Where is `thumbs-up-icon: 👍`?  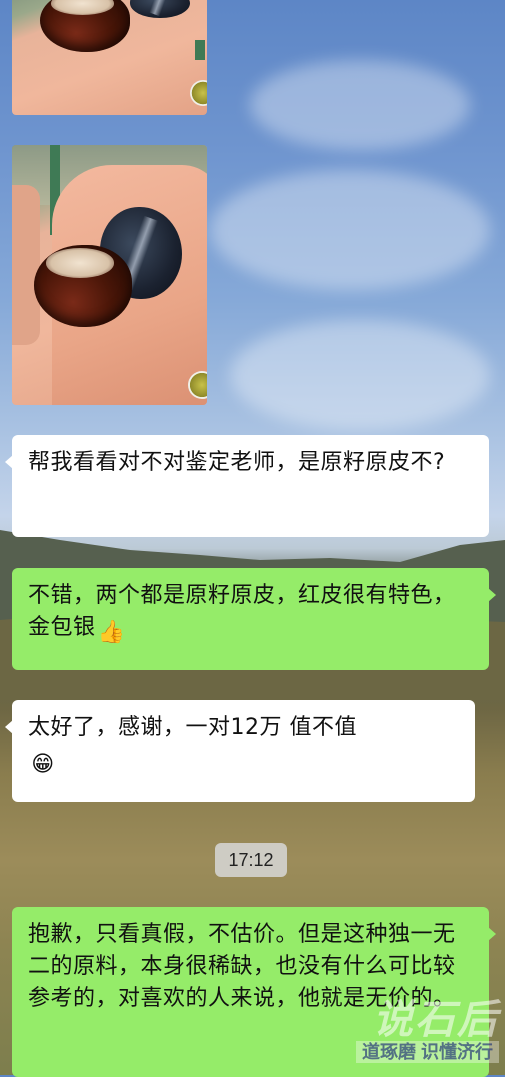
thumbs-up-icon: 👍 is located at coordinates (111, 632).